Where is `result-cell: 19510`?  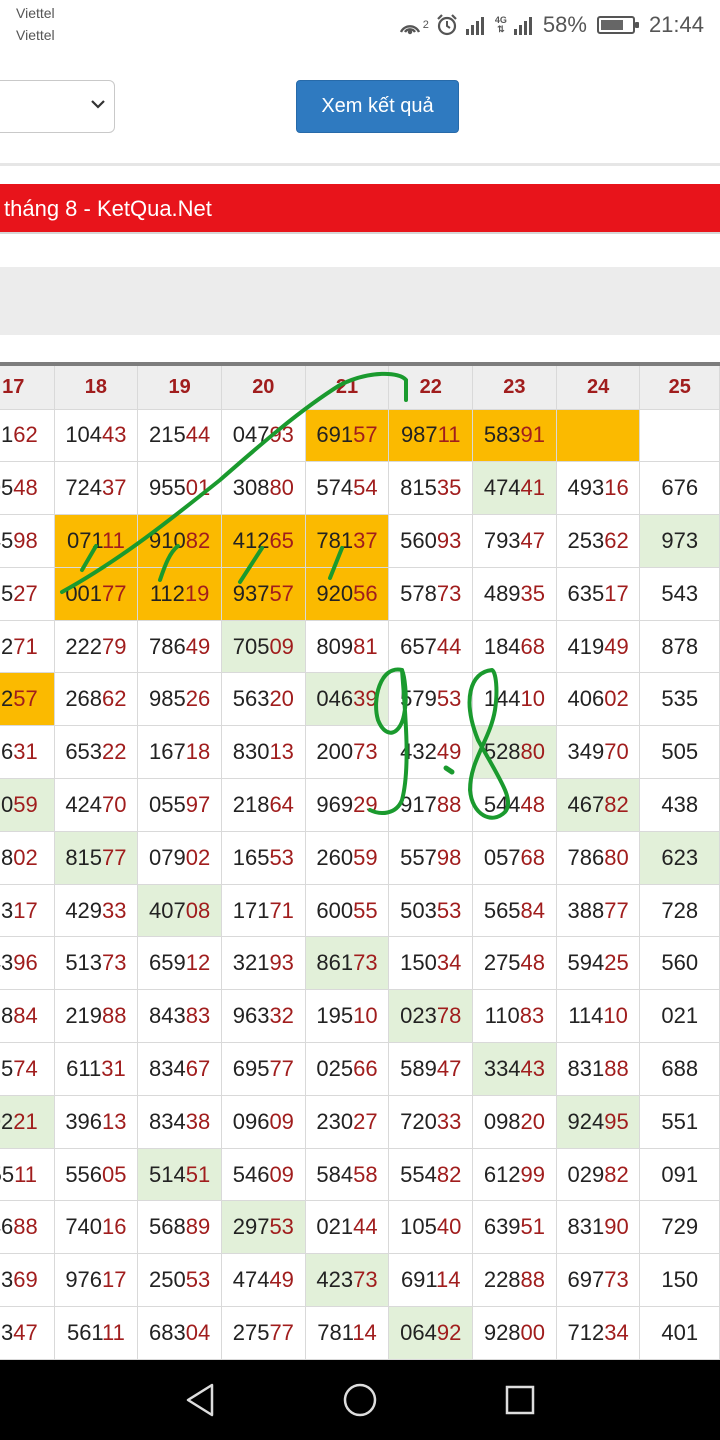 result-cell: 19510 is located at coordinates (347, 1016).